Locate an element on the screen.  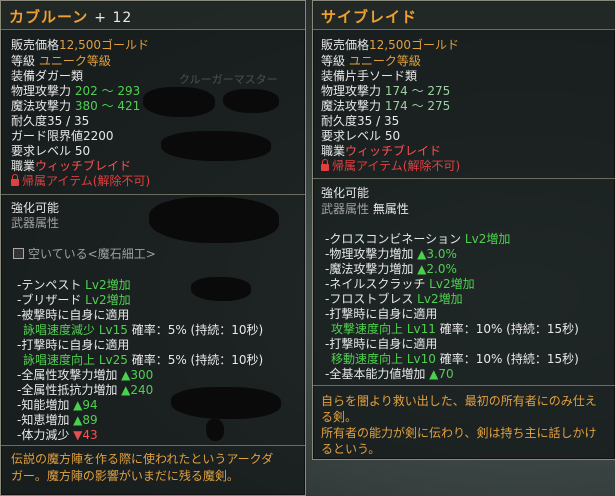
equip-type: 装備ダガー類 is located at coordinates (47, 76).